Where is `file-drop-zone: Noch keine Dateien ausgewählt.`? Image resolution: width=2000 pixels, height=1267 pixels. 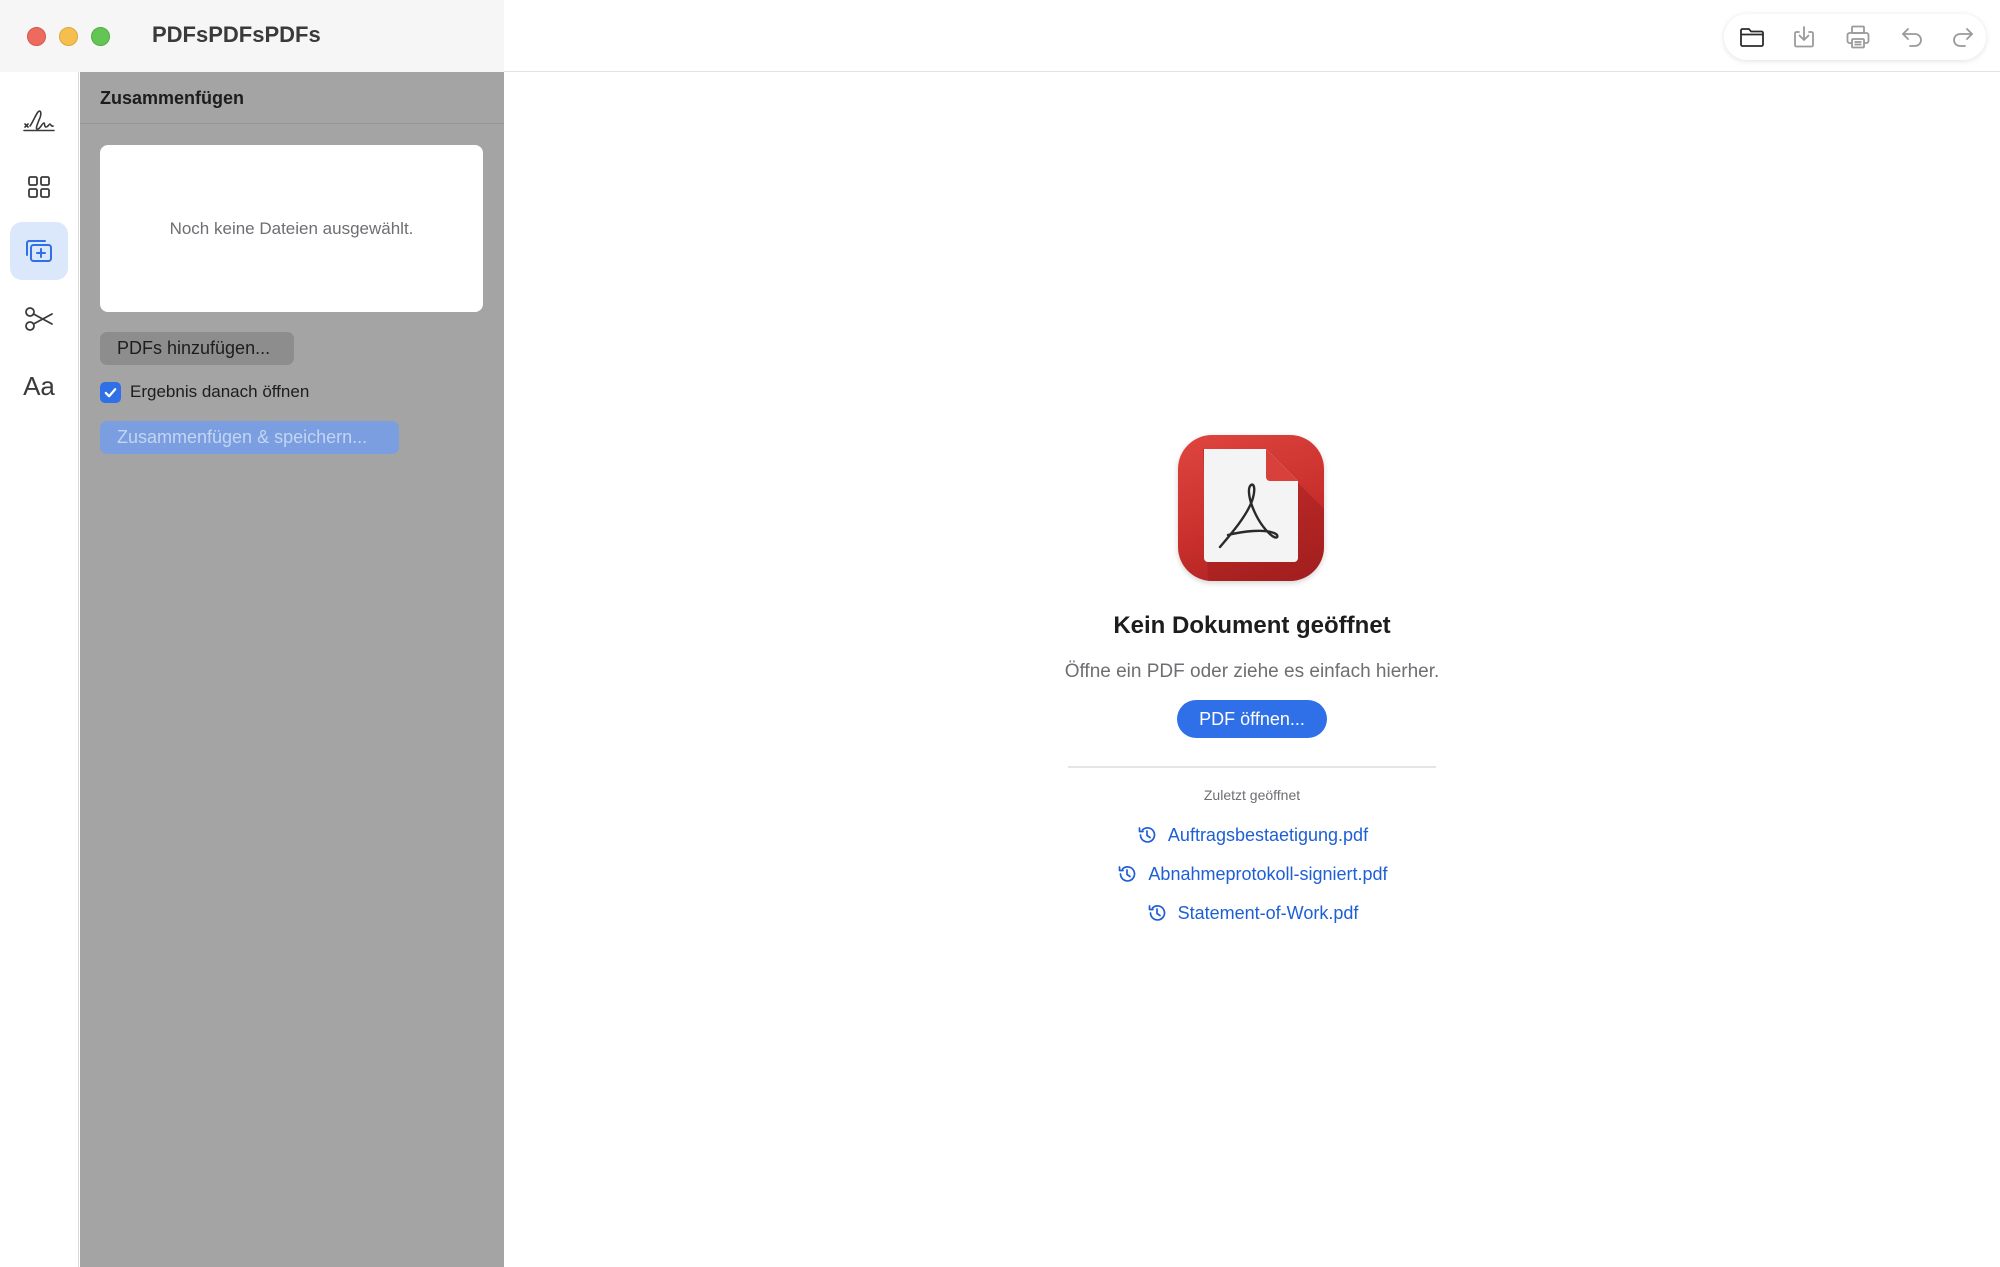
file-drop-zone: Noch keine Dateien ausgewählt. is located at coordinates (291, 228).